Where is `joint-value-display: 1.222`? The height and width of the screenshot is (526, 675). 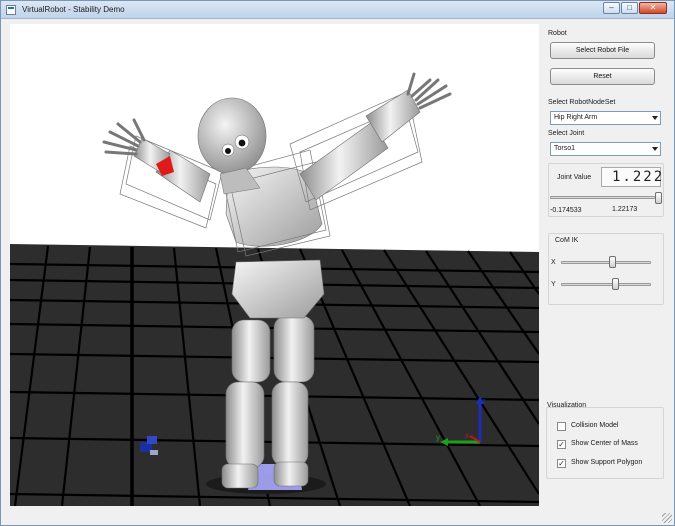
joint-value-display: 1.222 is located at coordinates (633, 177).